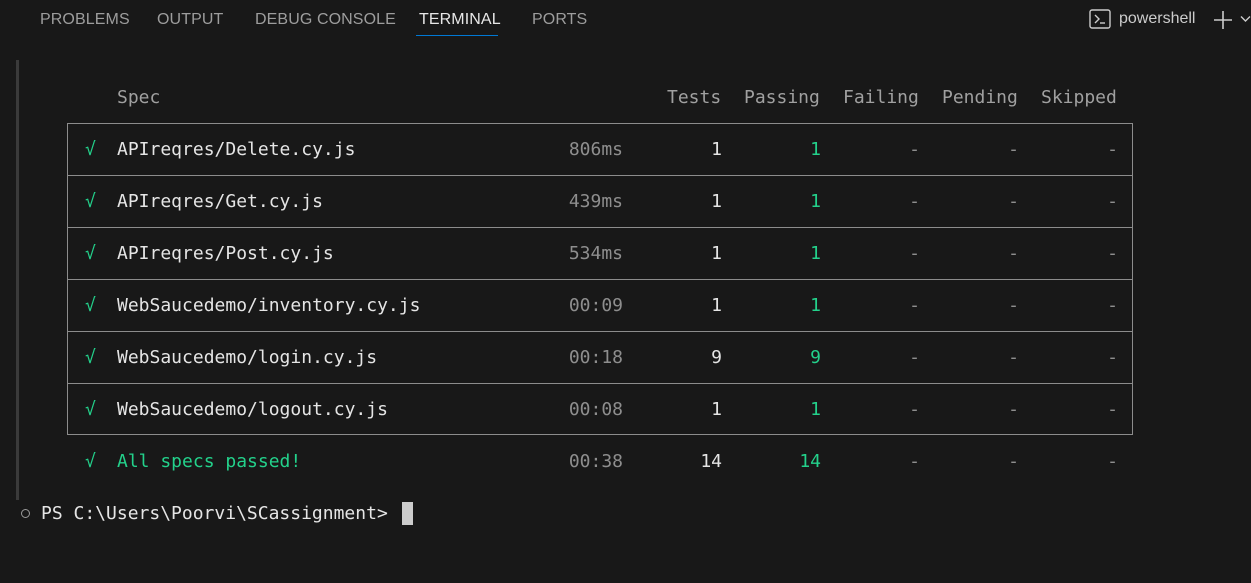  What do you see at coordinates (1245, 19) in the screenshot?
I see `chevron-down-icon` at bounding box center [1245, 19].